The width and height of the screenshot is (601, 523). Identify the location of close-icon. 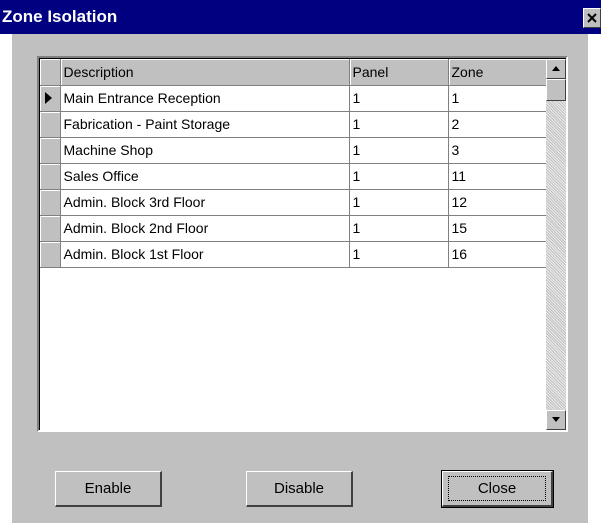
(592, 18).